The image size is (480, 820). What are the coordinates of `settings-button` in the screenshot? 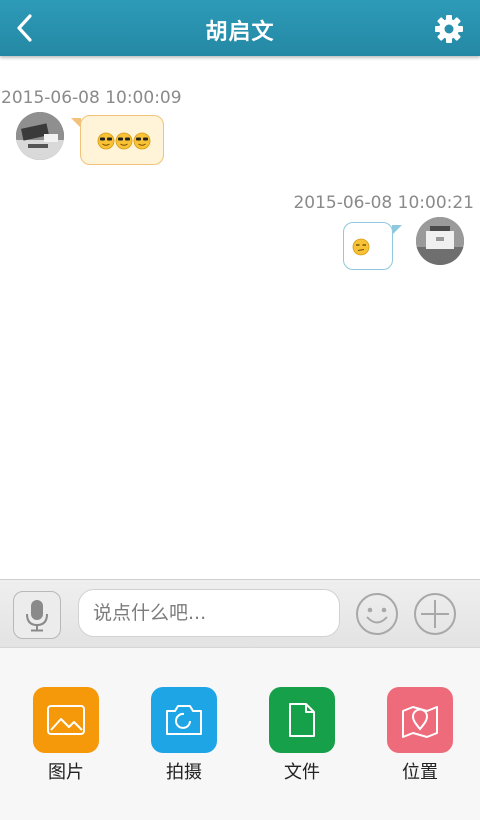 It's located at (449, 29).